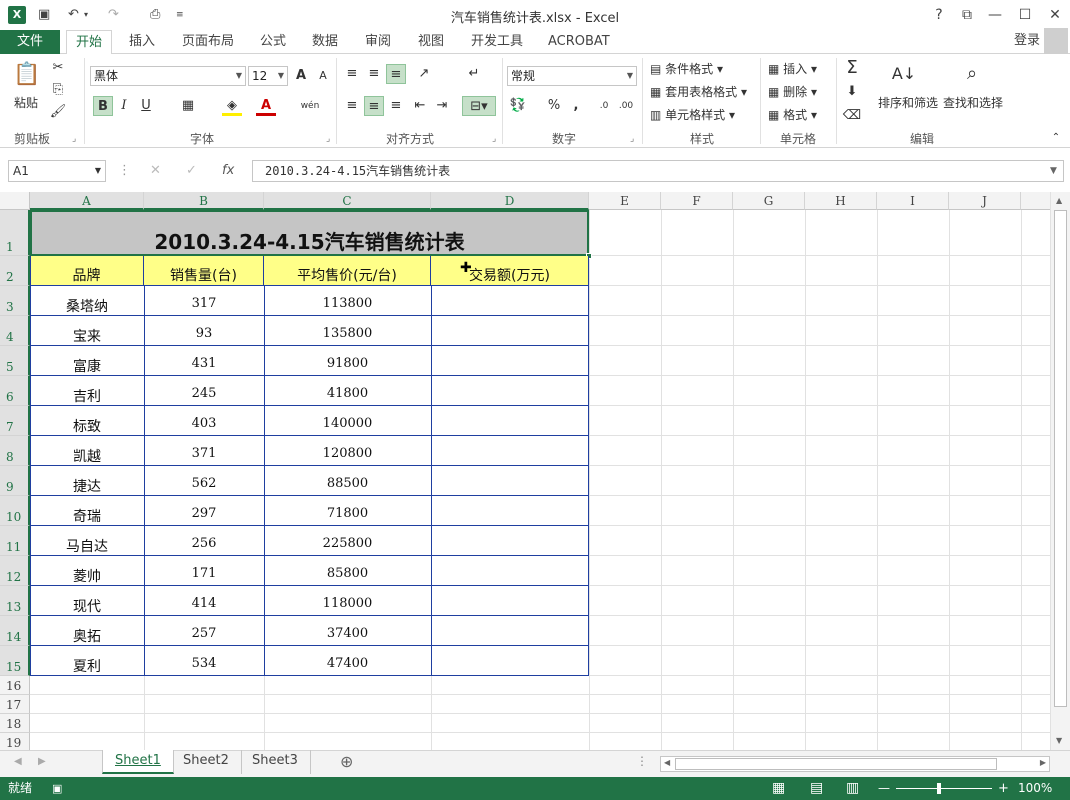 The image size is (1070, 800). Describe the element at coordinates (347, 366) in the screenshot. I see `cell-avg-price: 91800` at that location.